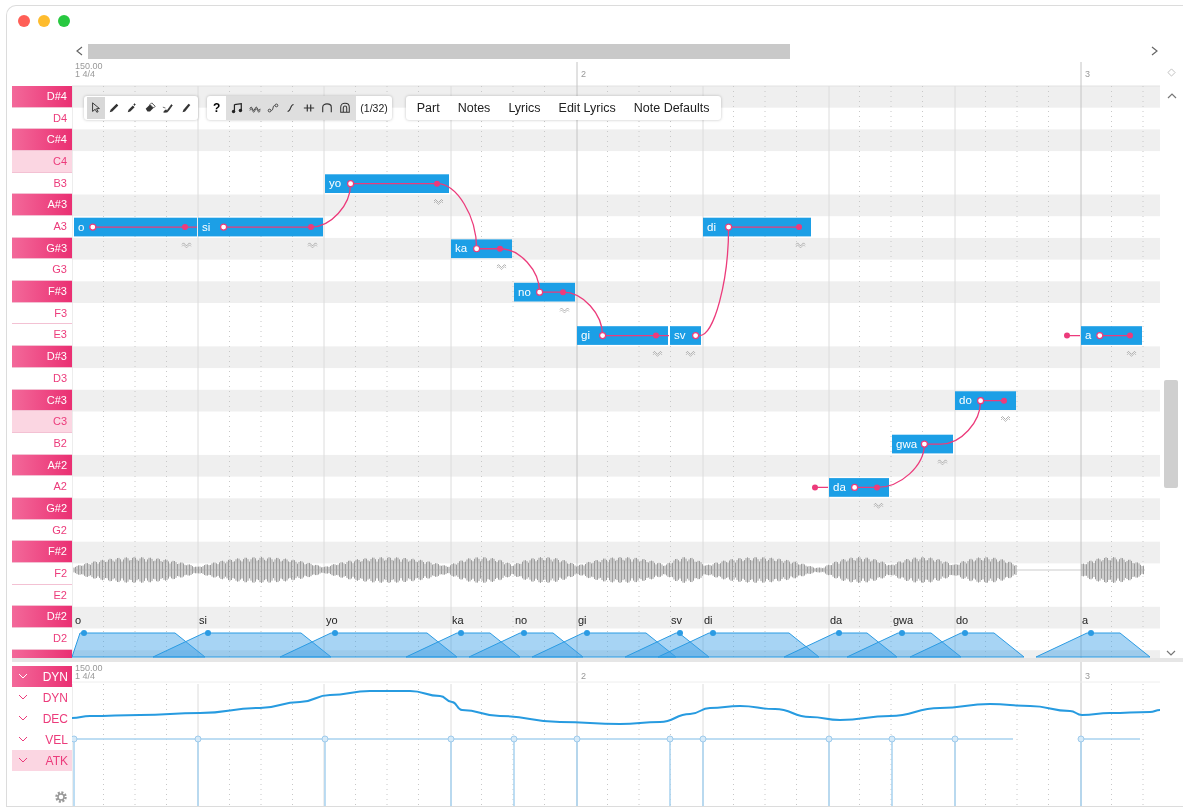 The width and height of the screenshot is (1183, 808). I want to click on piano-key: C#3, so click(42, 400).